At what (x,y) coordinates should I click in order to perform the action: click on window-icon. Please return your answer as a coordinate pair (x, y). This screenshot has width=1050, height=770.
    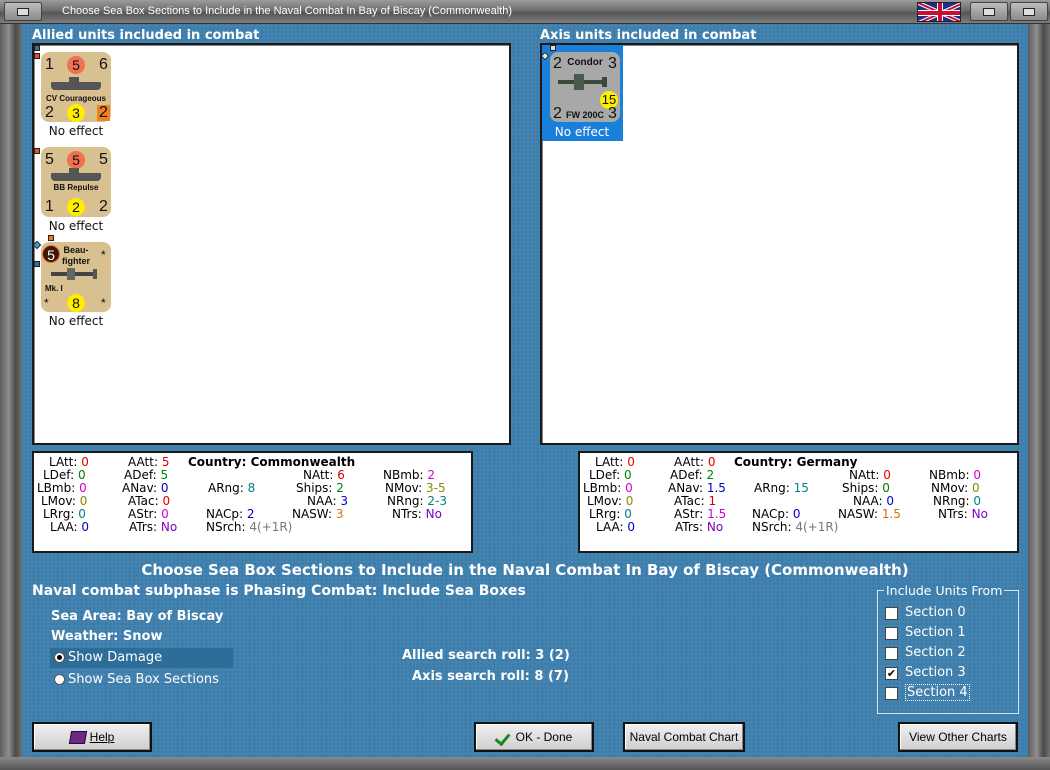
    Looking at the image, I should click on (23, 12).